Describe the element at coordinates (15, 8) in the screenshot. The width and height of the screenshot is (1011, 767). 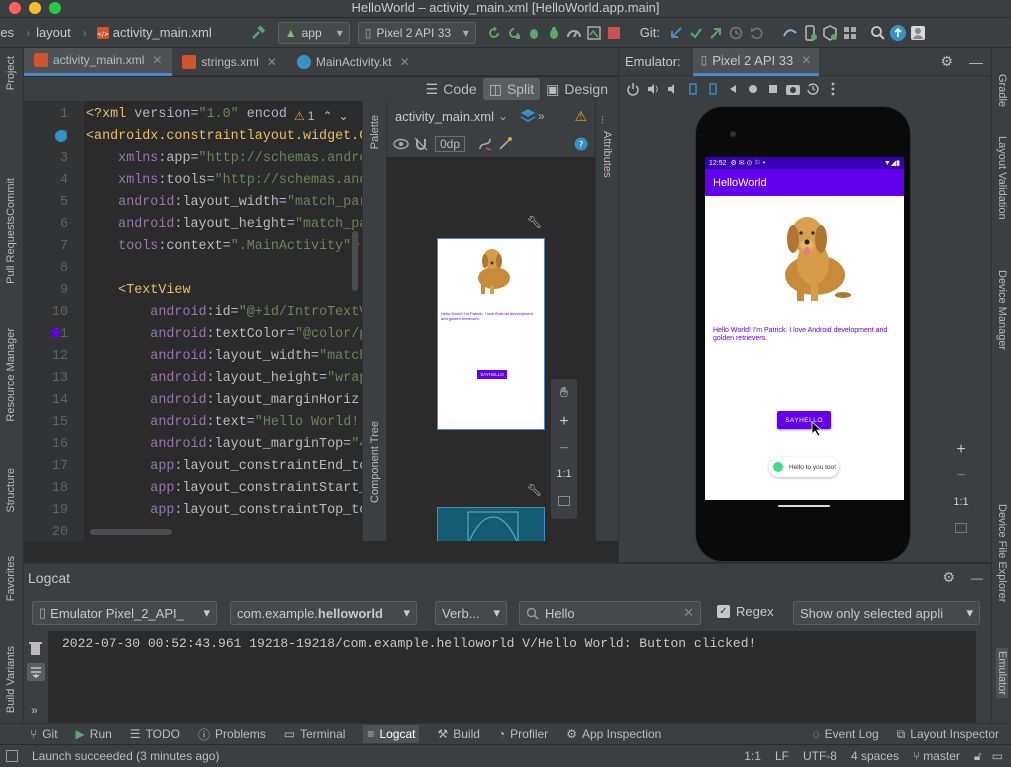
I see `close-window-button` at that location.